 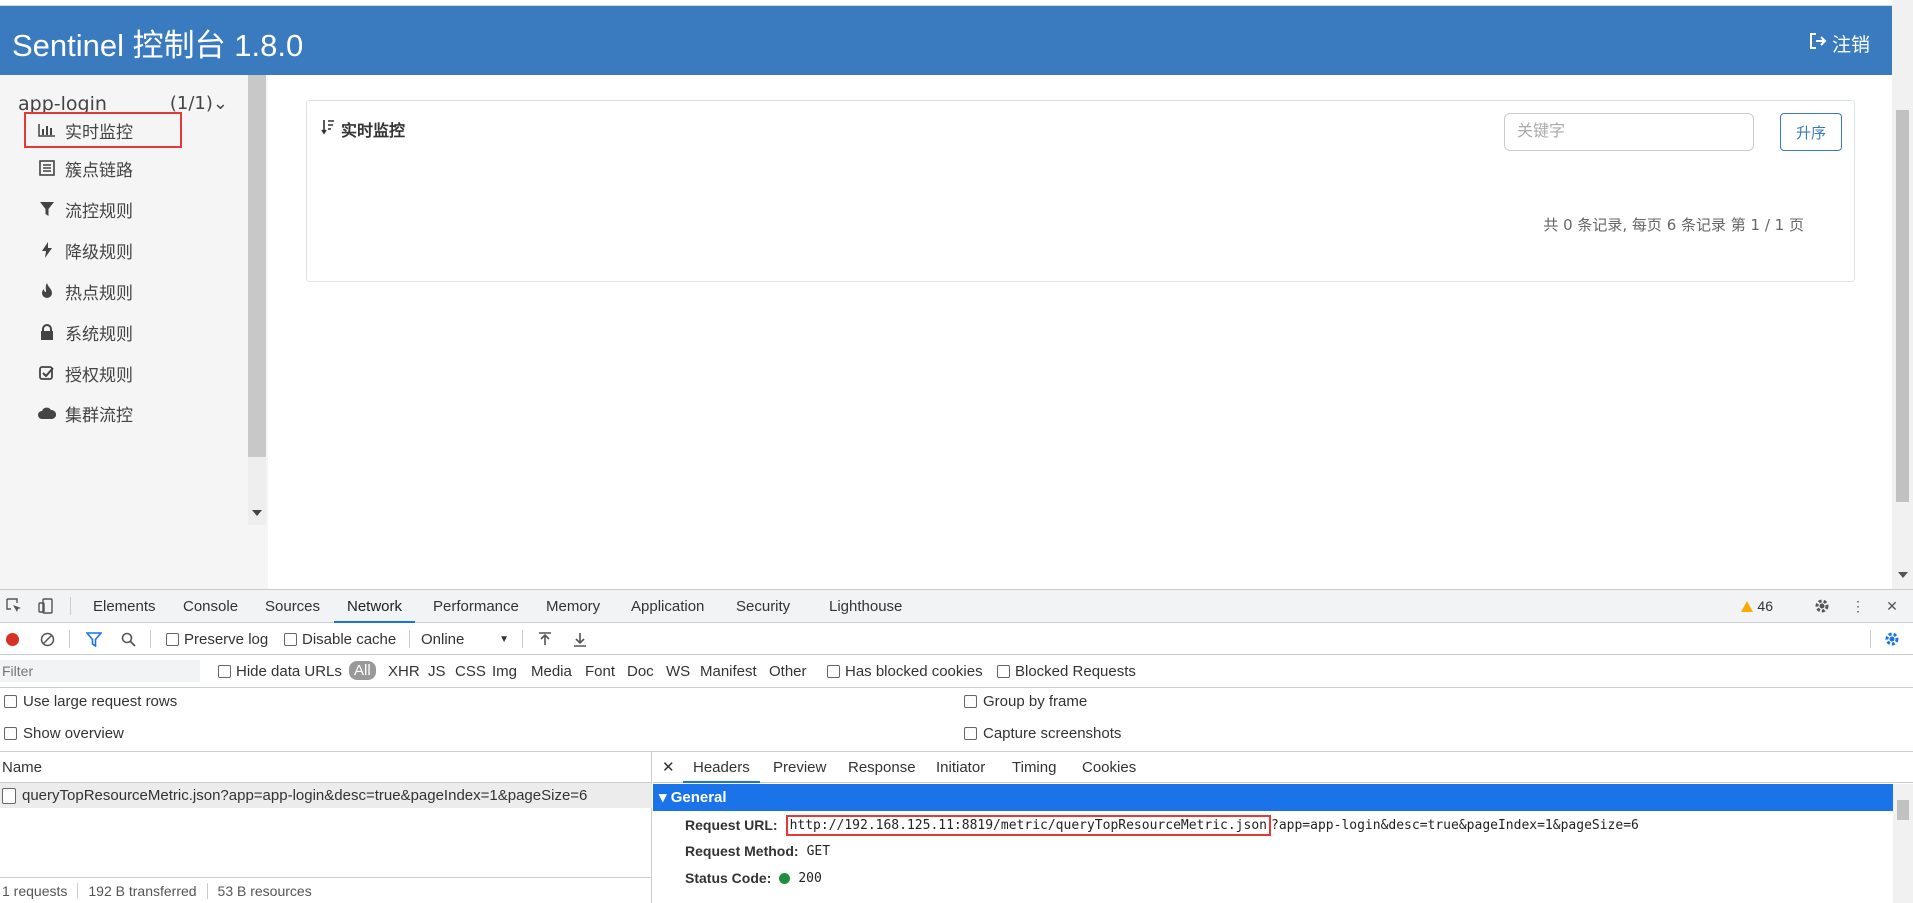 What do you see at coordinates (1042, 733) in the screenshot?
I see `capture-screenshots-checkbox: Capture screenshots` at bounding box center [1042, 733].